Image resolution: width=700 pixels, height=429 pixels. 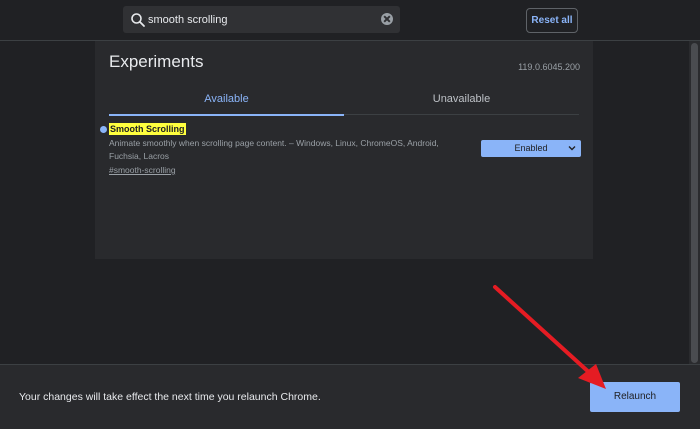 I want to click on right-margin, so click(x=646, y=202).